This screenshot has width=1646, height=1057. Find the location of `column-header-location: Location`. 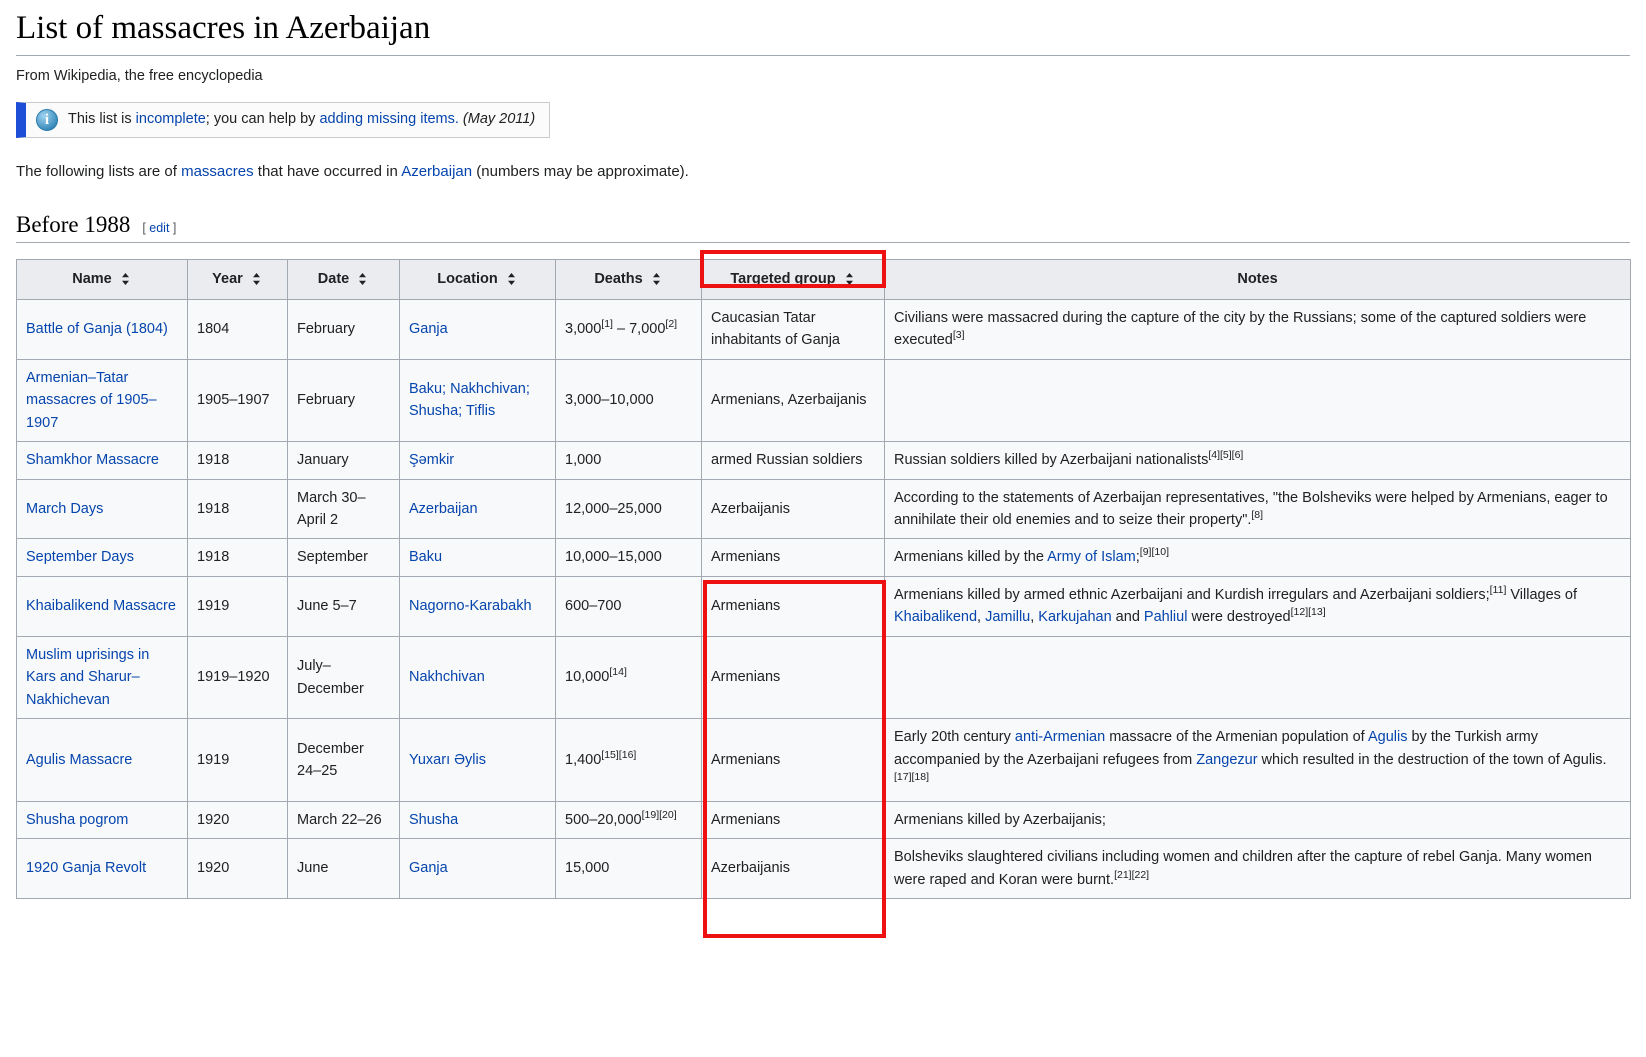

column-header-location: Location is located at coordinates (477, 279).